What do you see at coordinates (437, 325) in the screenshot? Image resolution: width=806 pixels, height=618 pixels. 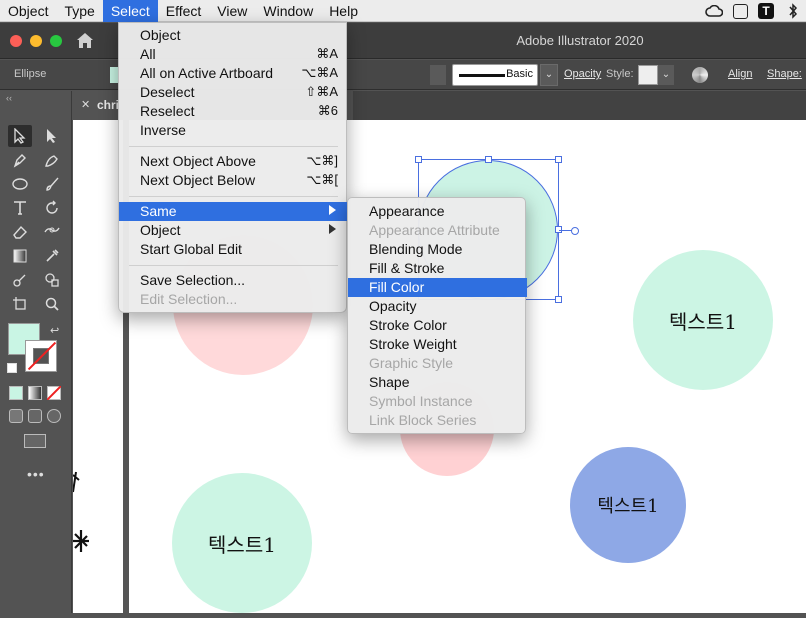 I see `submenu-item-stroke-color: Stroke Color` at bounding box center [437, 325].